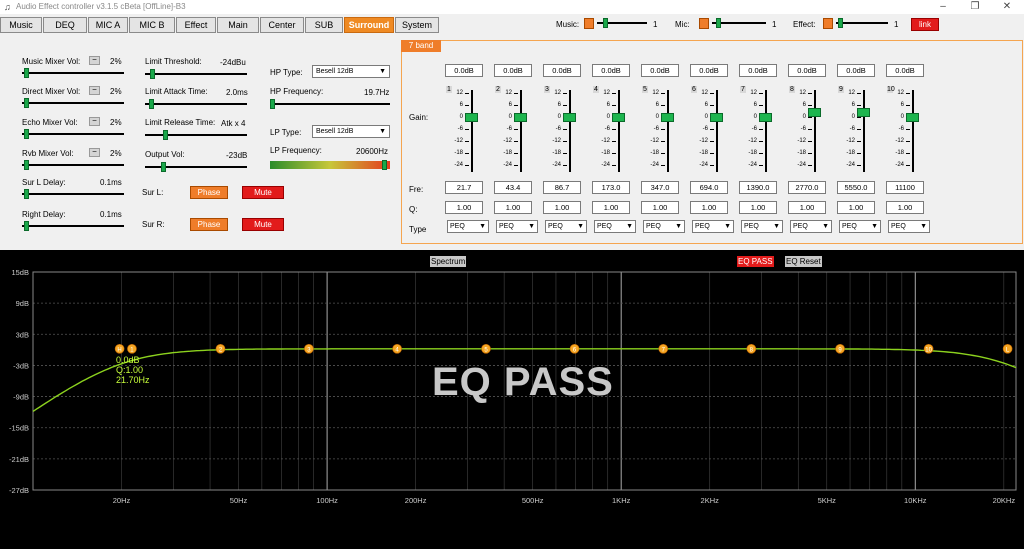  Describe the element at coordinates (758, 187) in the screenshot. I see `band-frequency-input: 1390.0` at that location.